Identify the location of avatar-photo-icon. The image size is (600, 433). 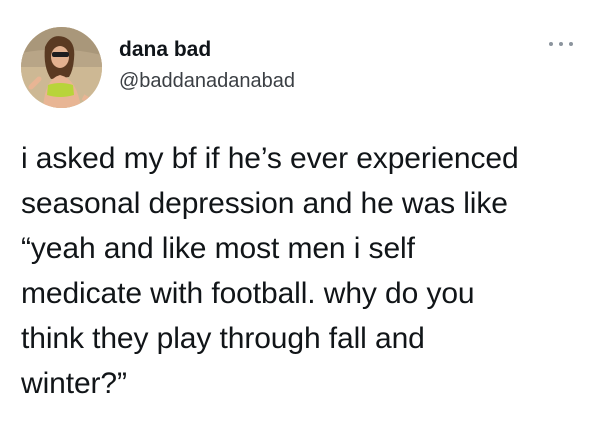
(61, 67).